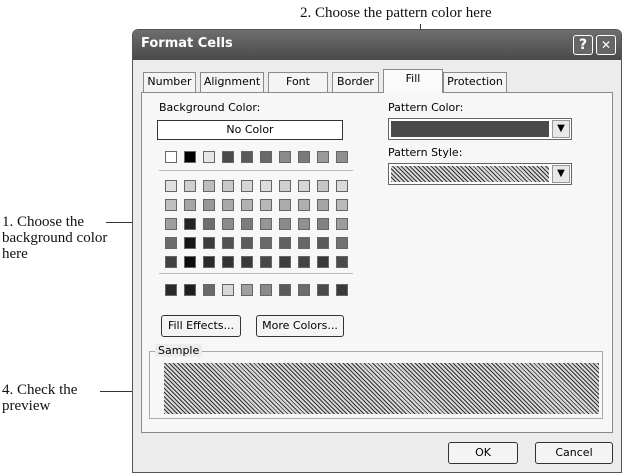 The width and height of the screenshot is (624, 476). I want to click on tab-protection: Protection, so click(475, 82).